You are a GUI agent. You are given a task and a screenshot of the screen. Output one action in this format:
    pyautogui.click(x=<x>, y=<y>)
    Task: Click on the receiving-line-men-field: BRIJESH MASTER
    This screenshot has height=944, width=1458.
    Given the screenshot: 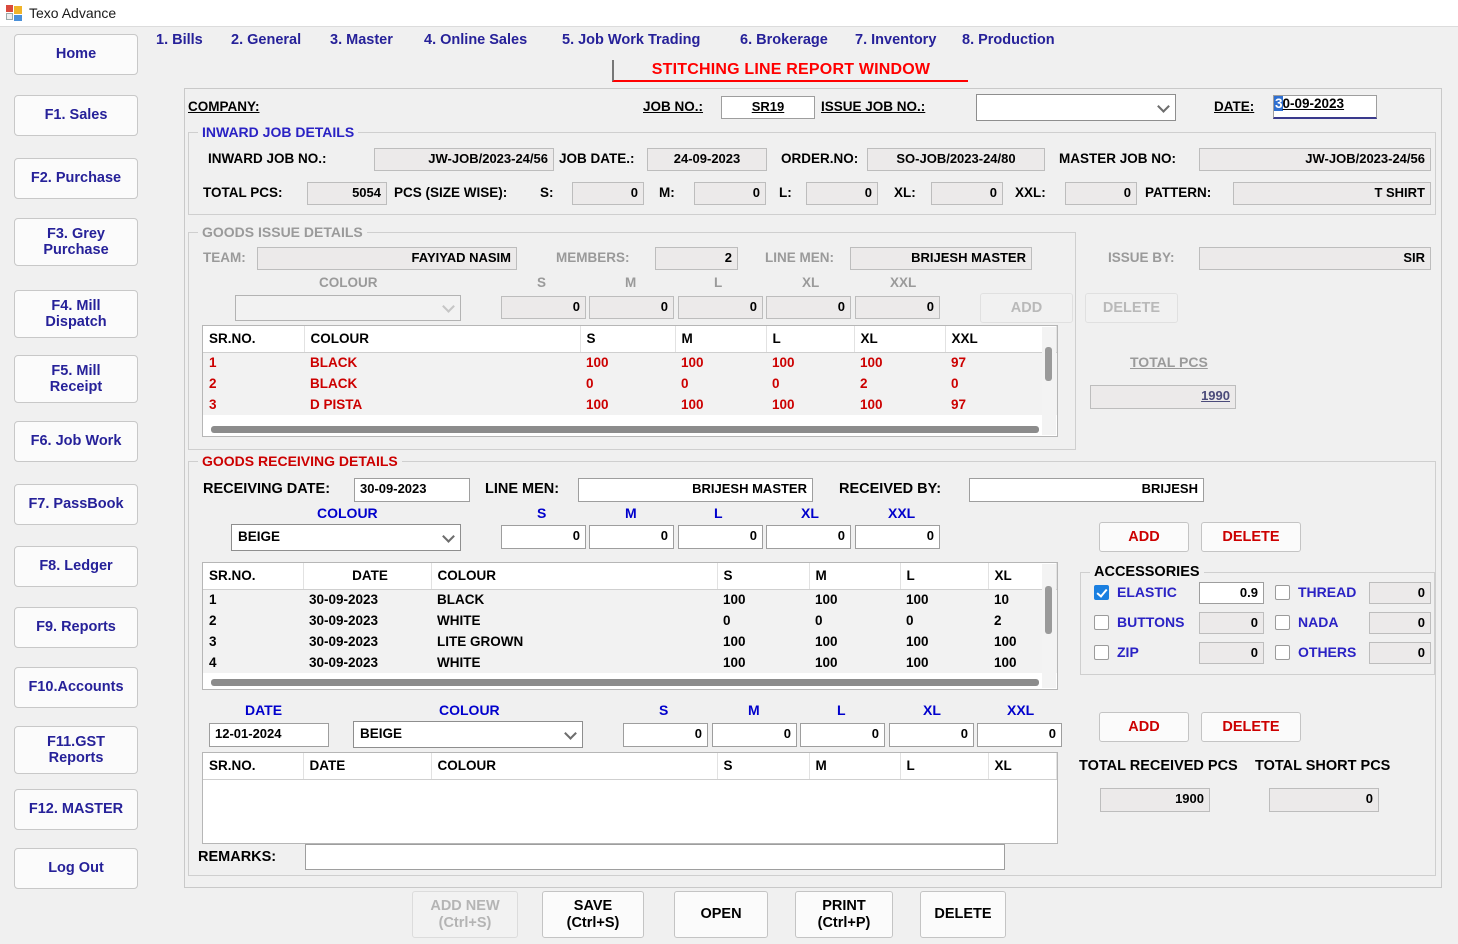 What is the action you would take?
    pyautogui.click(x=695, y=490)
    